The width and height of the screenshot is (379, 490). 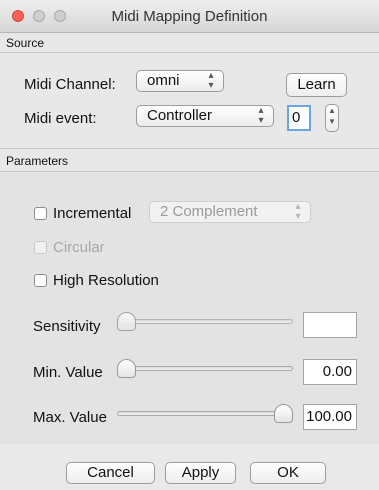 What do you see at coordinates (67, 326) in the screenshot?
I see `sensitivity-label: Sensitivity` at bounding box center [67, 326].